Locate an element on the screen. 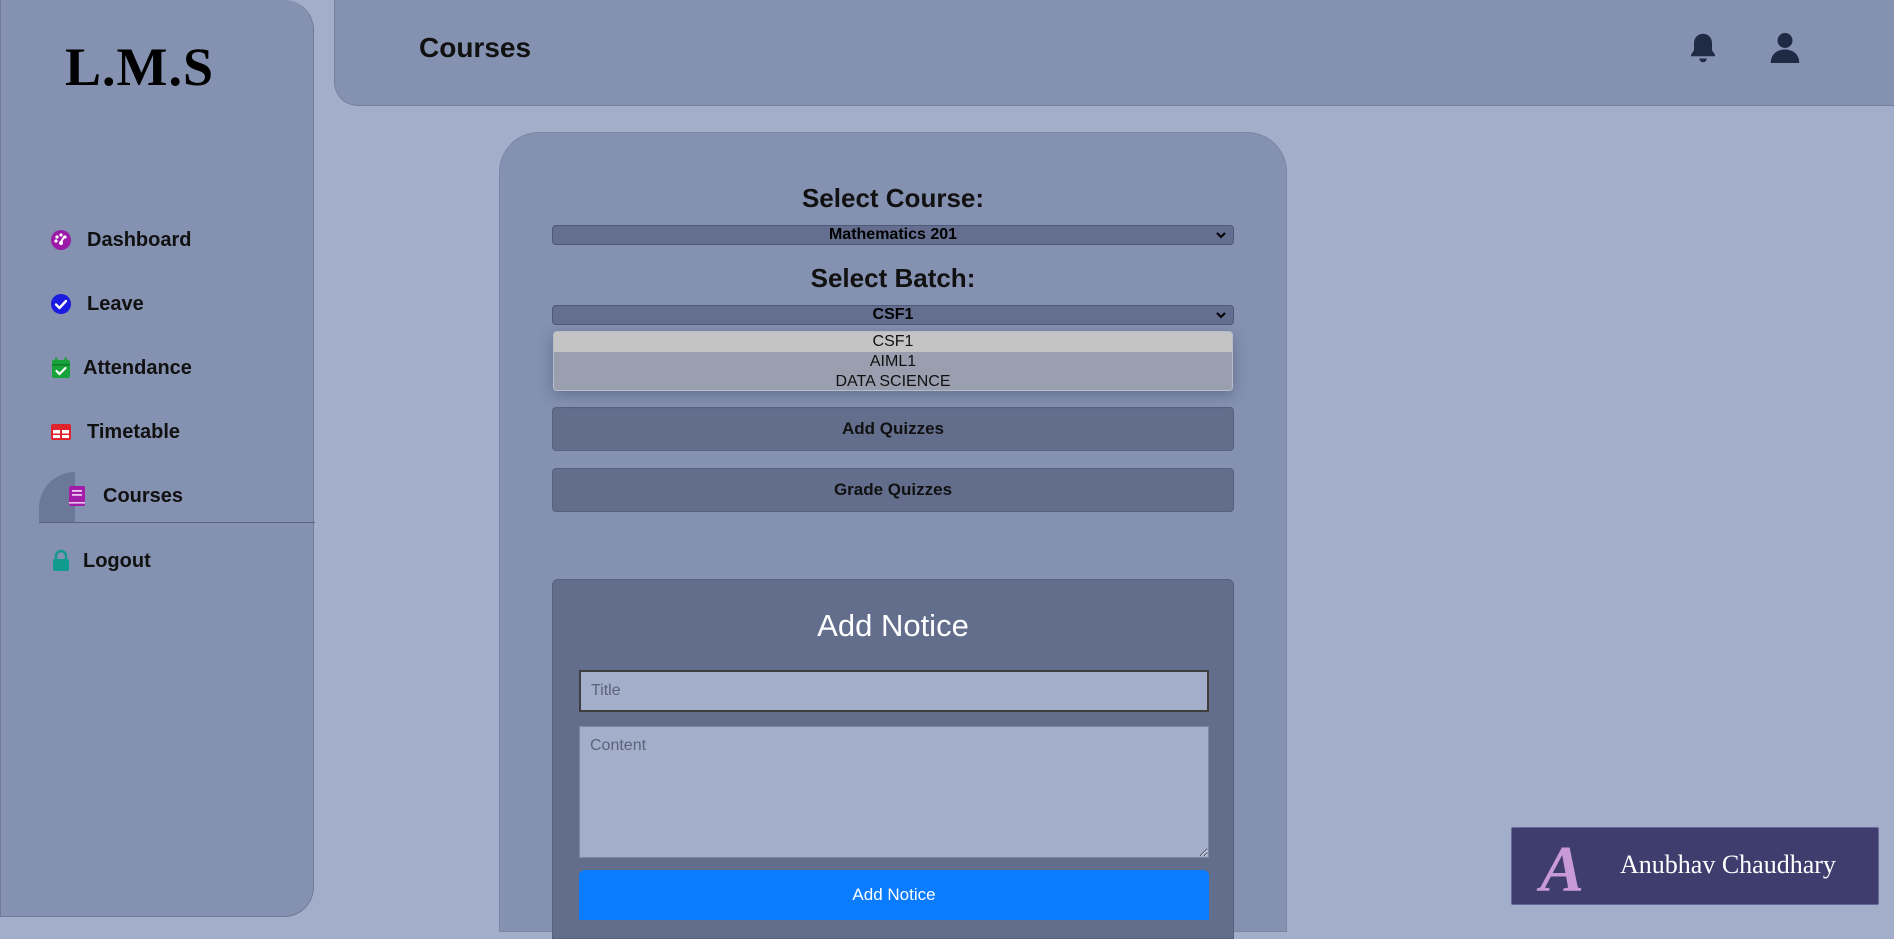  batch-dropdown: CSF1 AIML1 DATA SCIENCE is located at coordinates (893, 361).